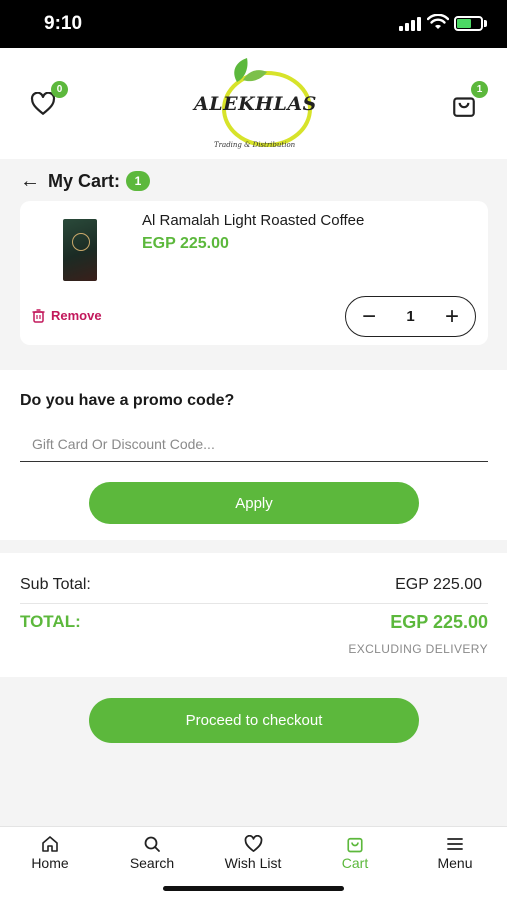 This screenshot has width=507, height=900. I want to click on nav-item-search: Search, so click(152, 853).